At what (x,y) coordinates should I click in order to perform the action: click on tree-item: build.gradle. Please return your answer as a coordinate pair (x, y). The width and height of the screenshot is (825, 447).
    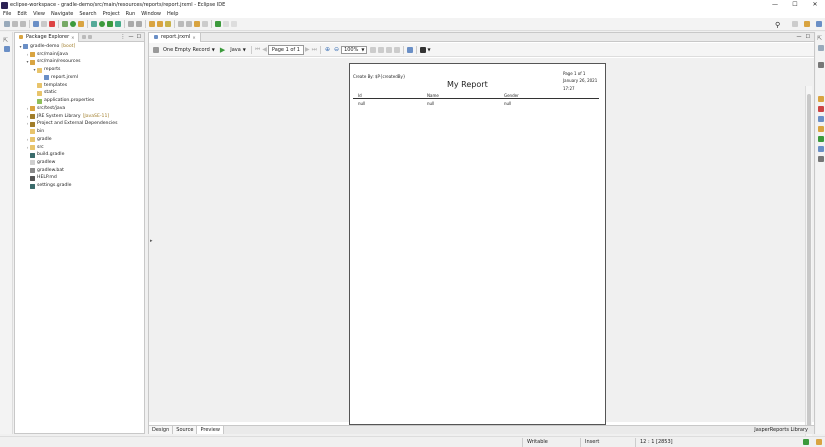
    Looking at the image, I should click on (79, 155).